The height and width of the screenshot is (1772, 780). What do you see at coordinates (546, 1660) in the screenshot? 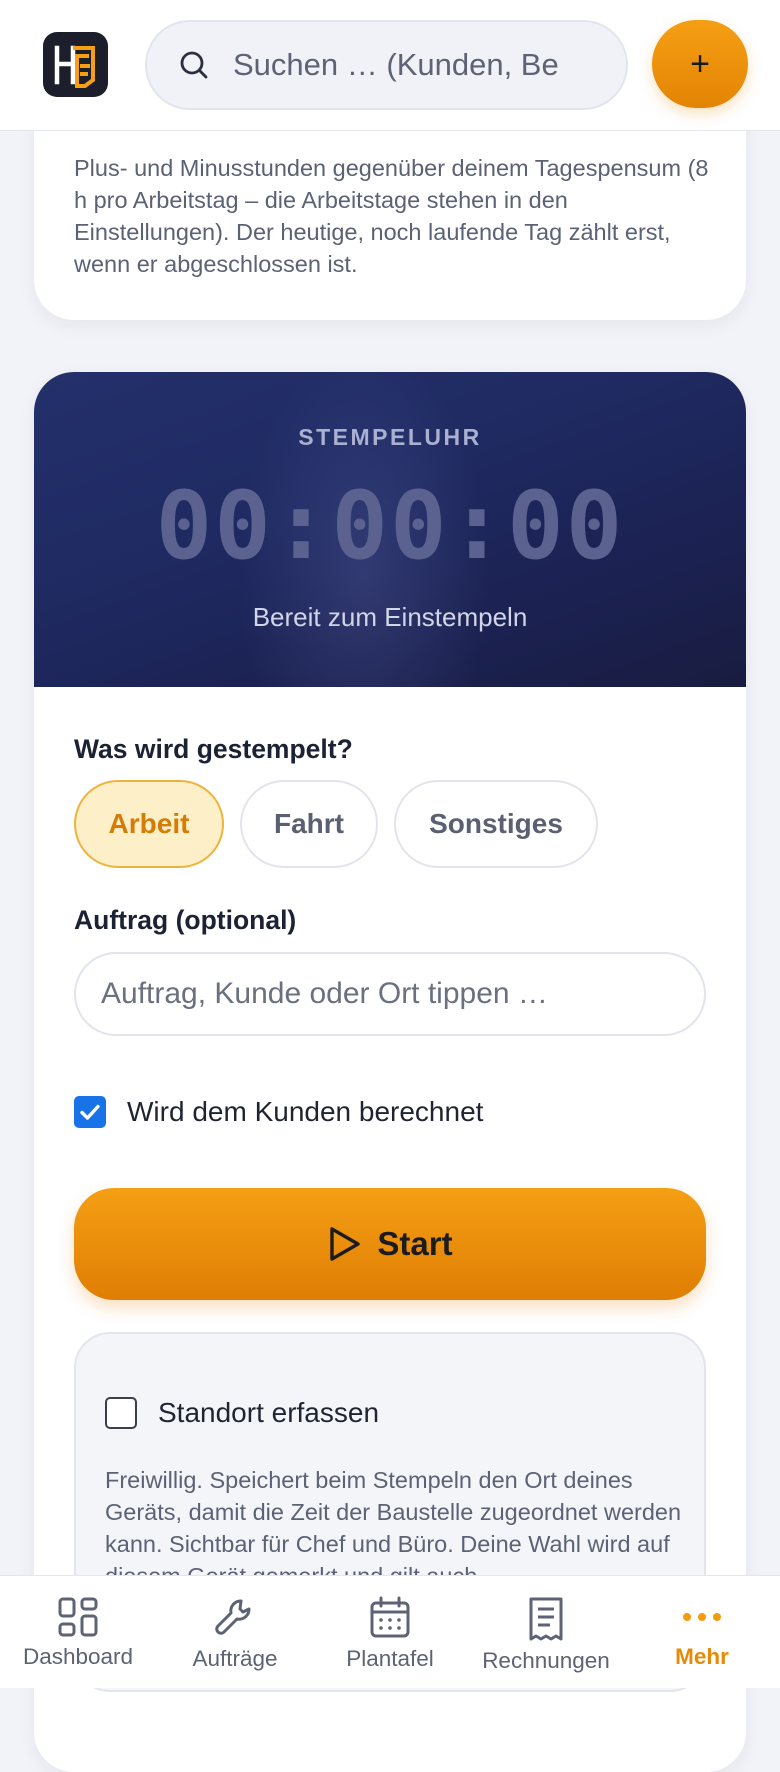
I see `nav-label-rechnungen: Rechnungen` at bounding box center [546, 1660].